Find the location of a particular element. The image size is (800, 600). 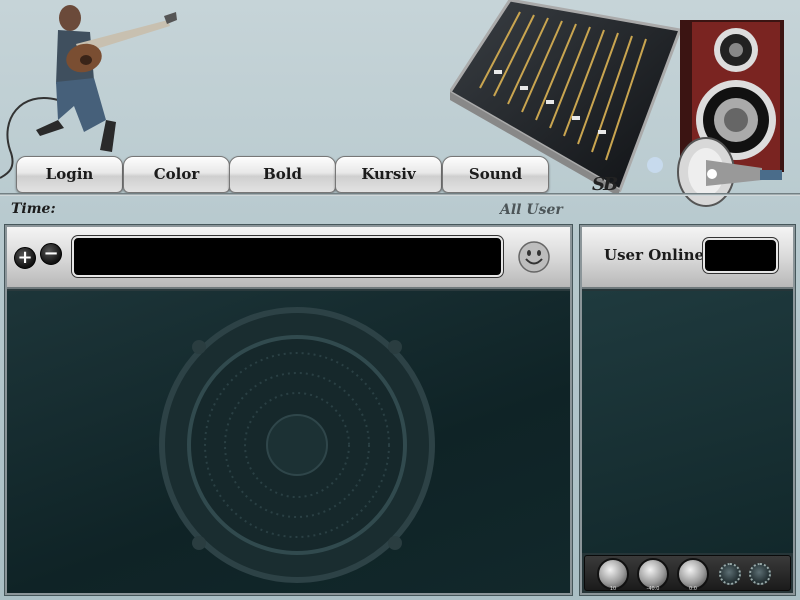

knob-label: 0.0 is located at coordinates (693, 589).